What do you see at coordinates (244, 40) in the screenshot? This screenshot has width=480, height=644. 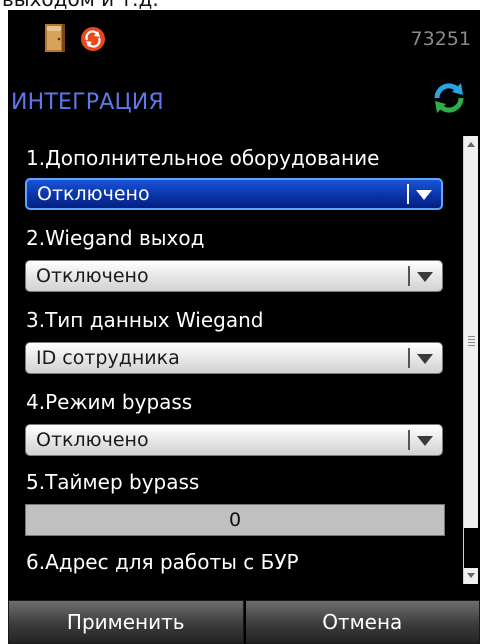 I see `status-bar: 73251` at bounding box center [244, 40].